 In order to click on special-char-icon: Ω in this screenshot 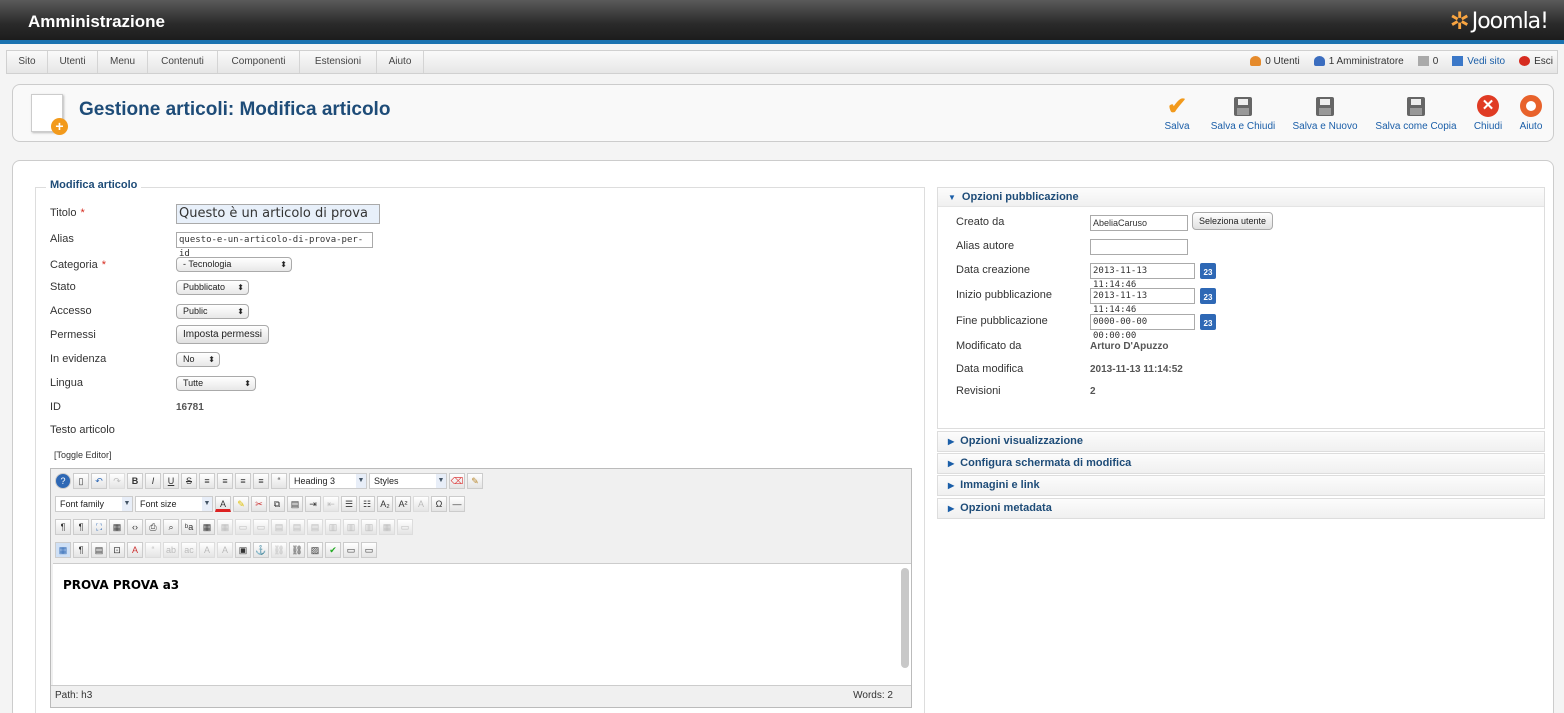, I will do `click(439, 504)`.